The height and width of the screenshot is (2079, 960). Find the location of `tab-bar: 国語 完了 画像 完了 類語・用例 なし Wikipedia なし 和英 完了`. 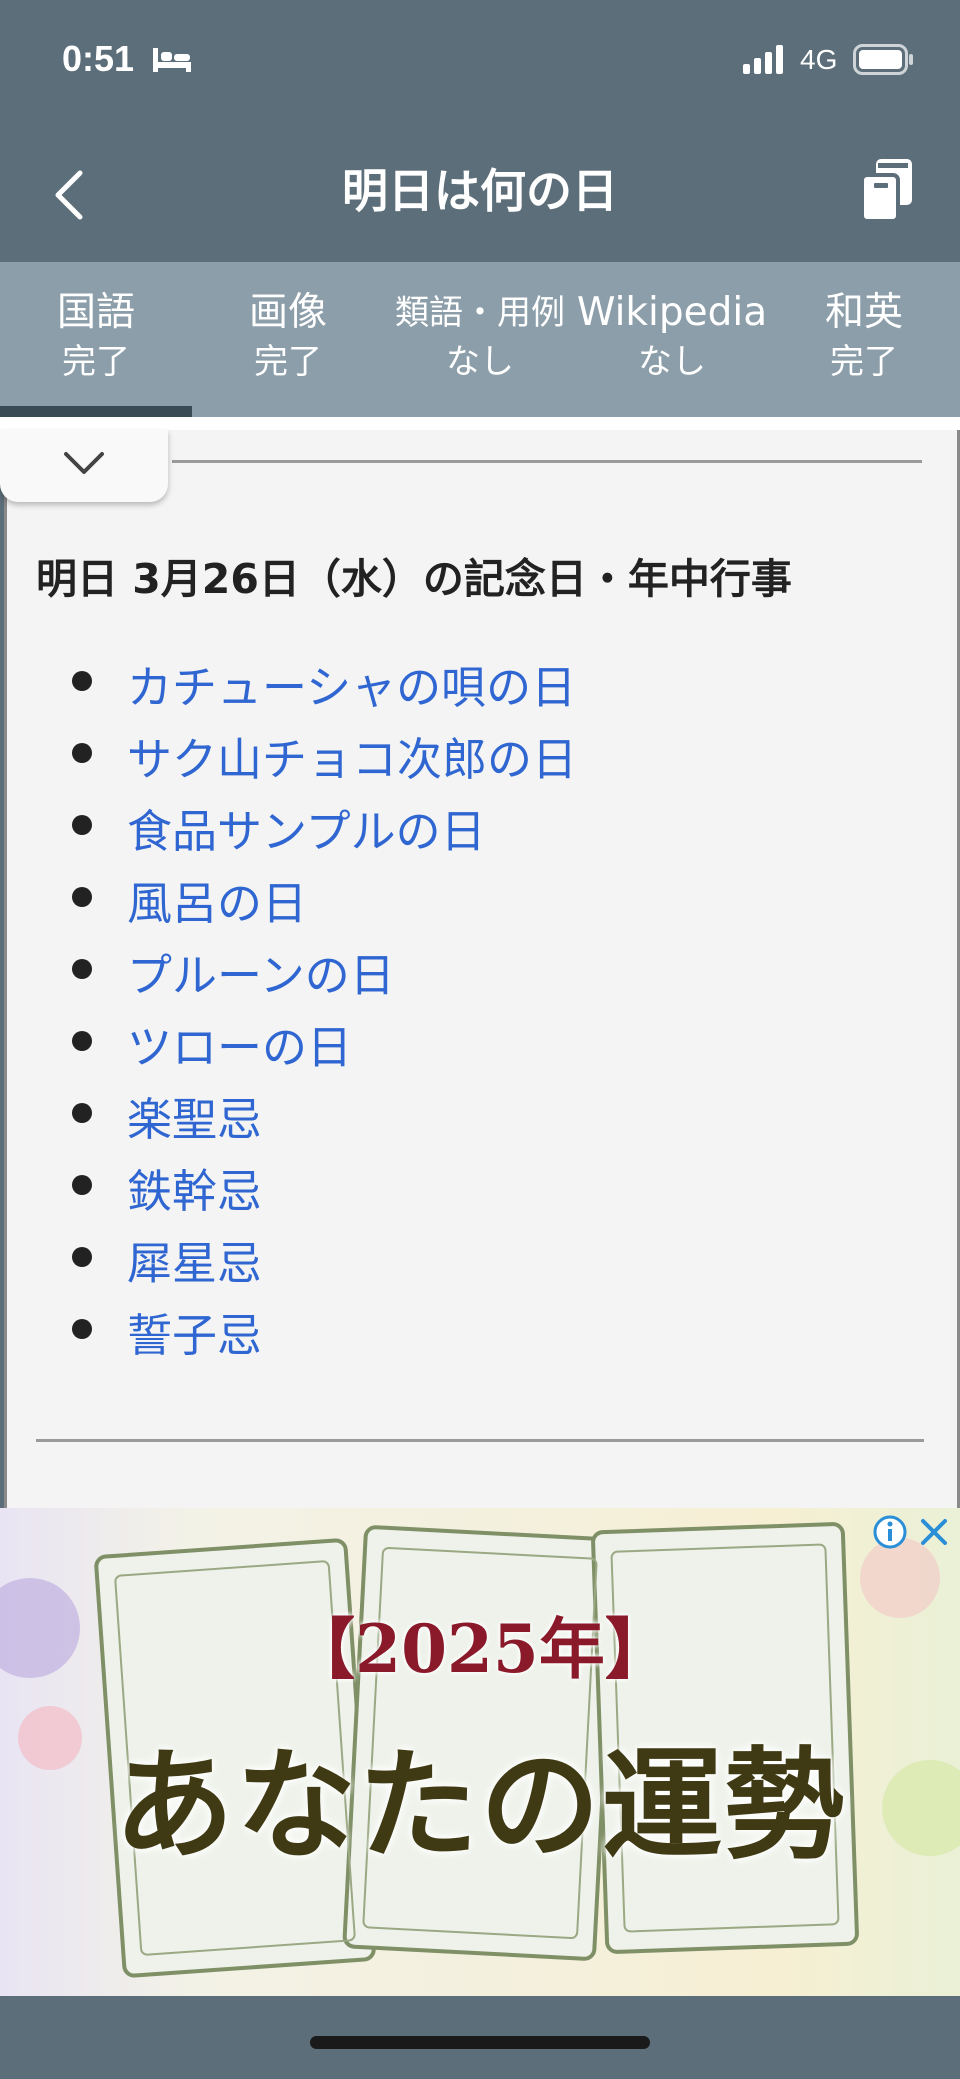

tab-bar: 国語 完了 画像 完了 類語・用例 なし Wikipedia なし 和英 完了 is located at coordinates (480, 339).